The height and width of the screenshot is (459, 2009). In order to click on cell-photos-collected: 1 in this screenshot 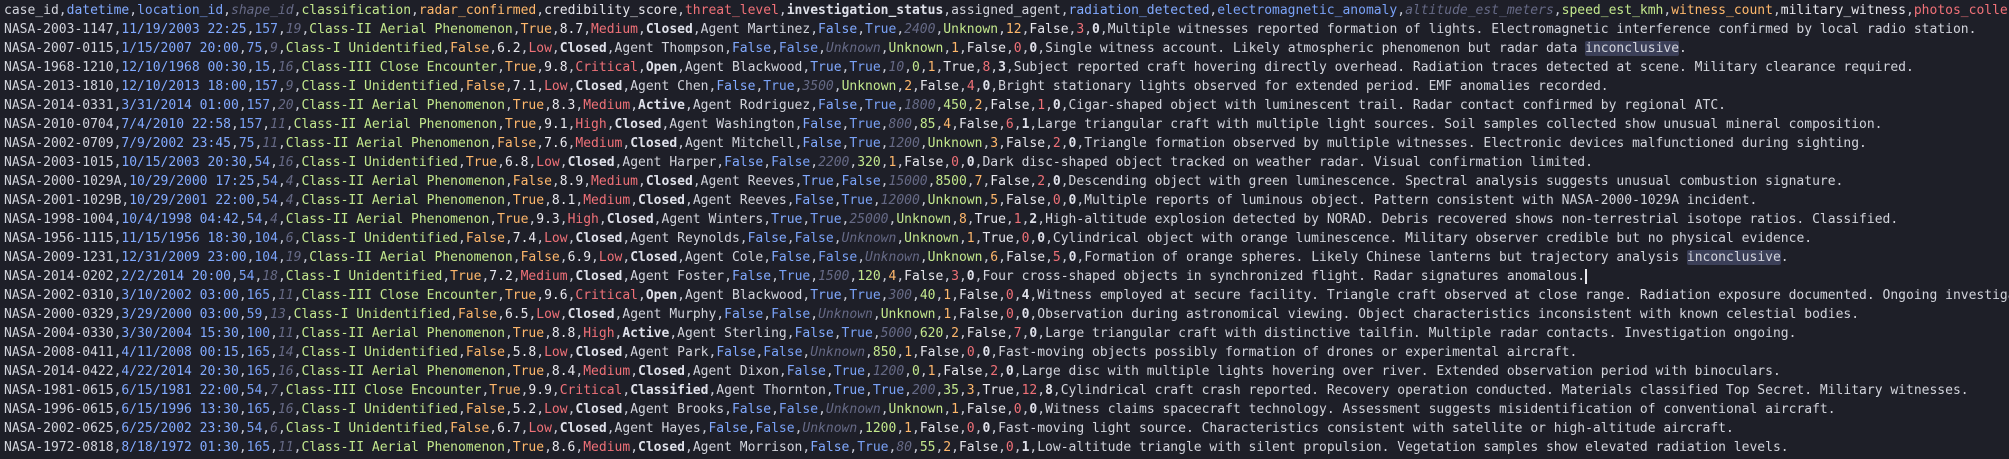, I will do `click(1041, 105)`.